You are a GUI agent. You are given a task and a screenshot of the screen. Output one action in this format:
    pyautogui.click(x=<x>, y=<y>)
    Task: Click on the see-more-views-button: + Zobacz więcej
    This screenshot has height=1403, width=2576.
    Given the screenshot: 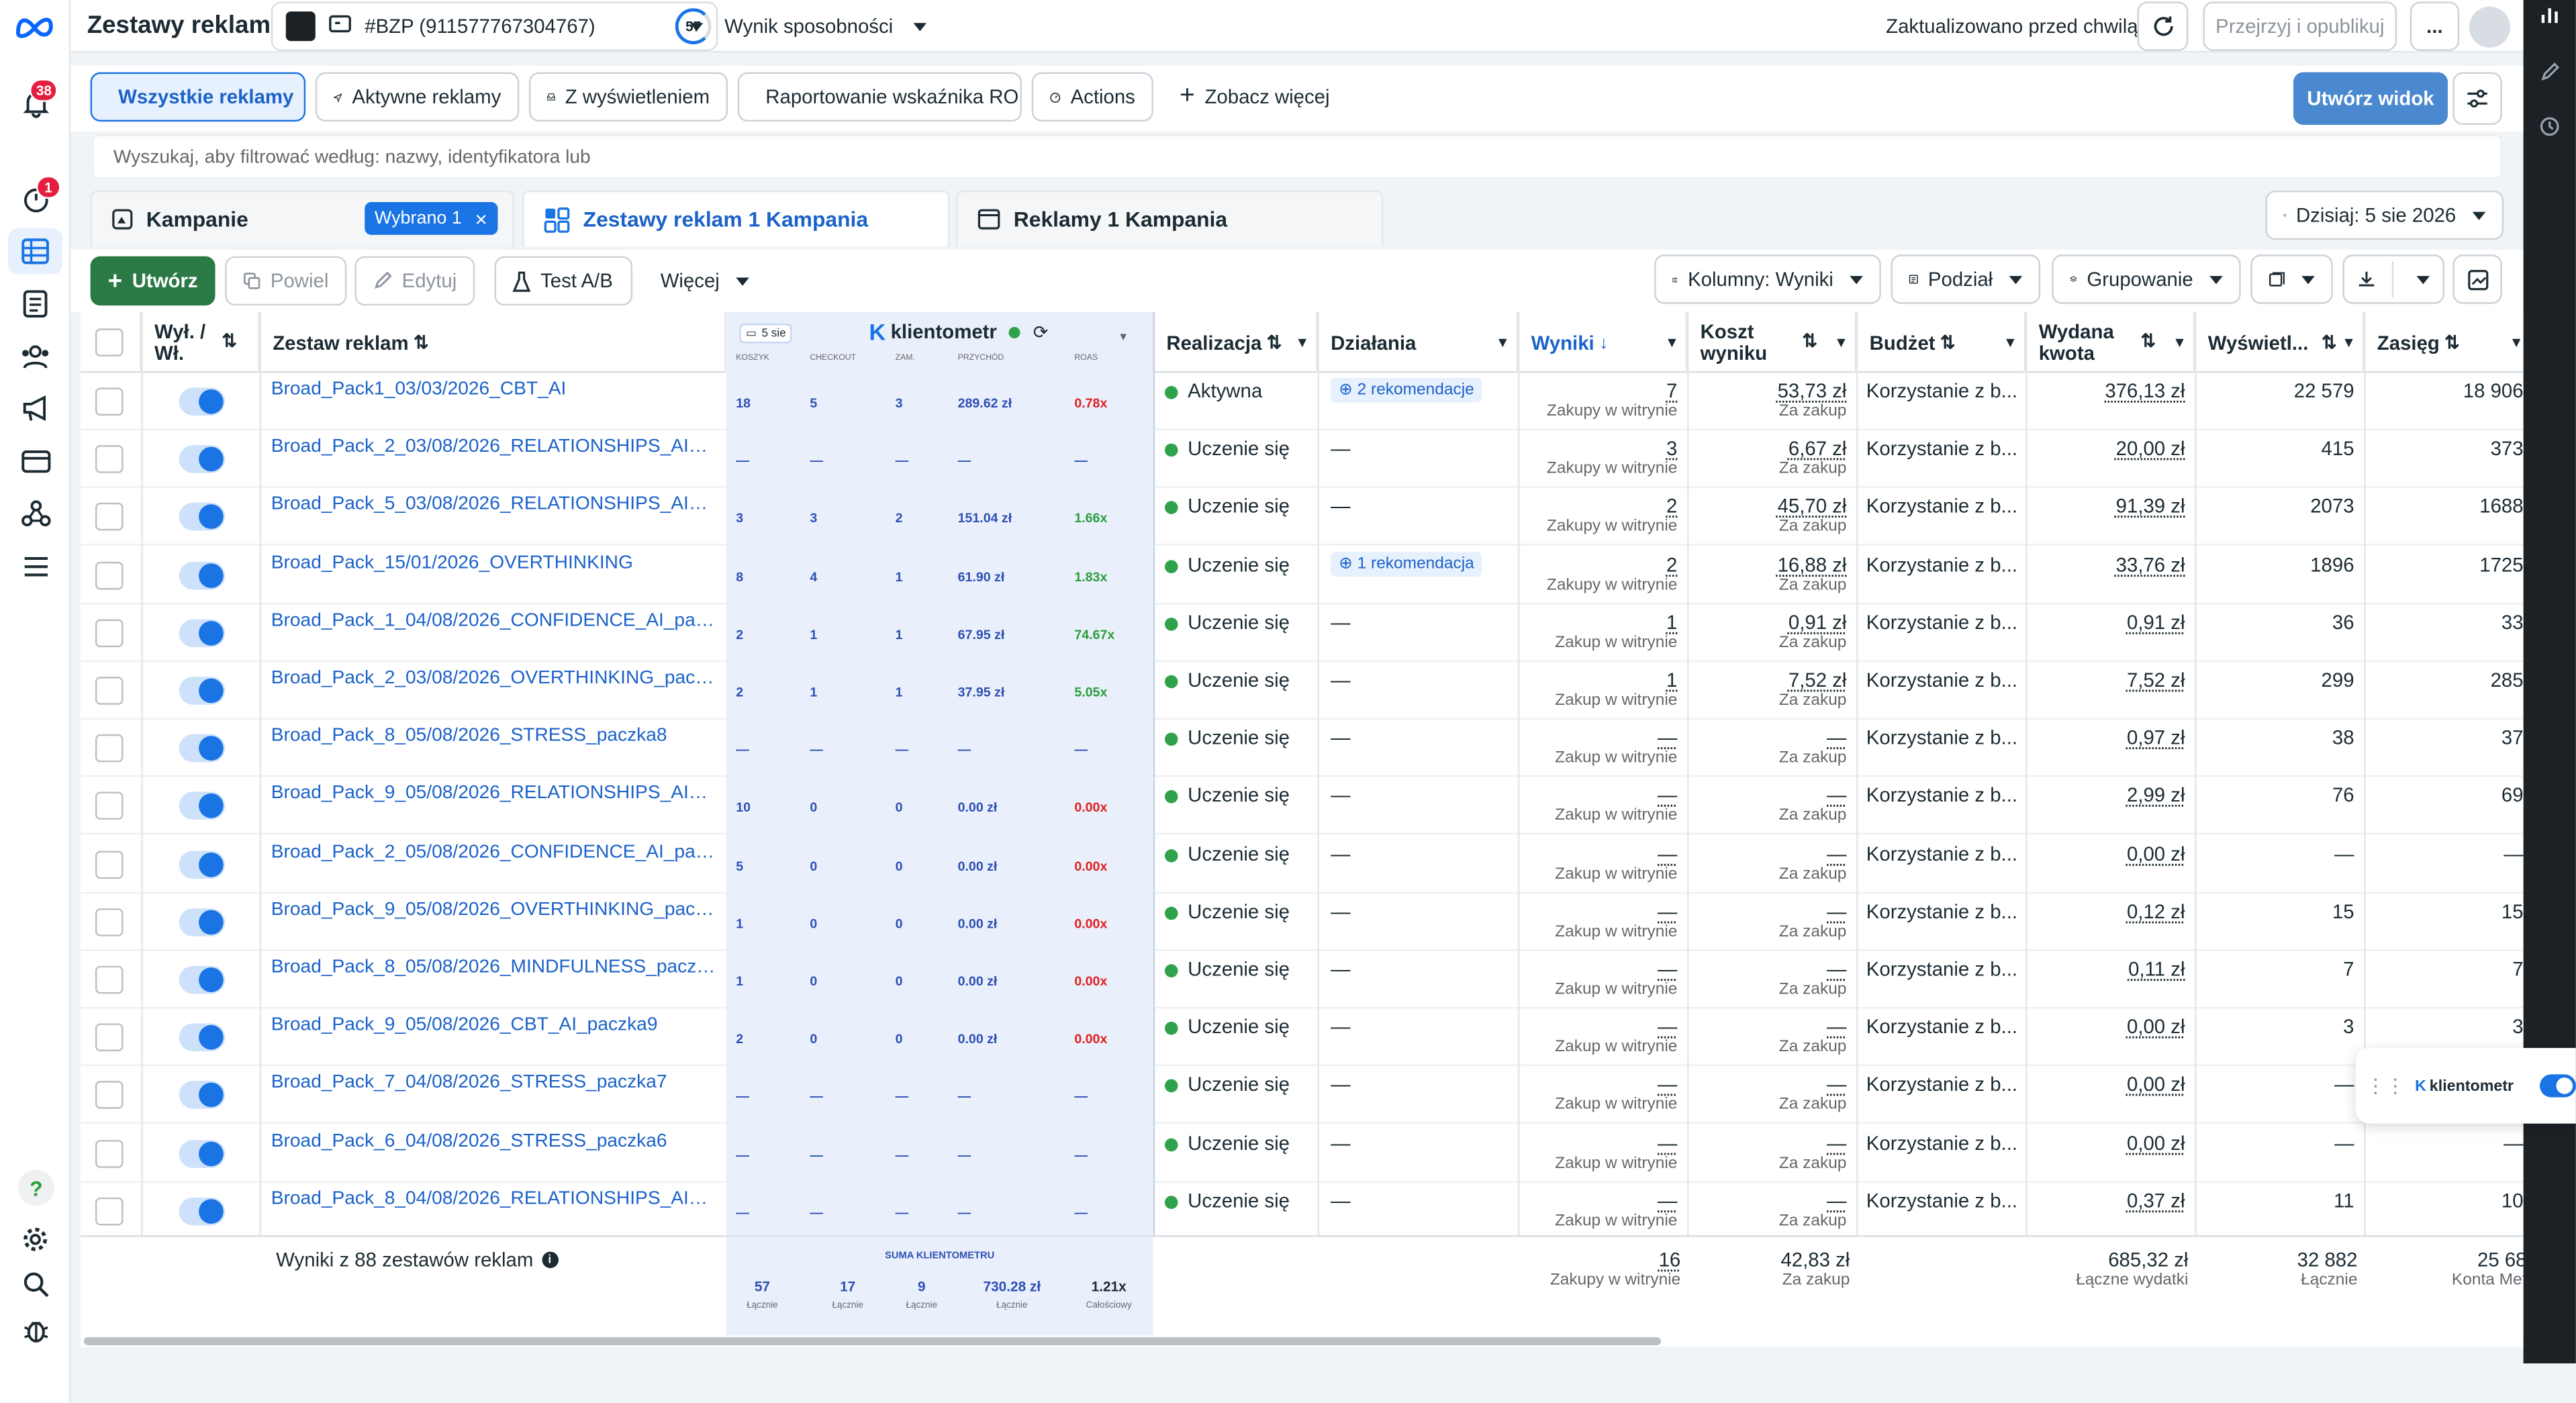 What is the action you would take?
    pyautogui.click(x=1248, y=97)
    